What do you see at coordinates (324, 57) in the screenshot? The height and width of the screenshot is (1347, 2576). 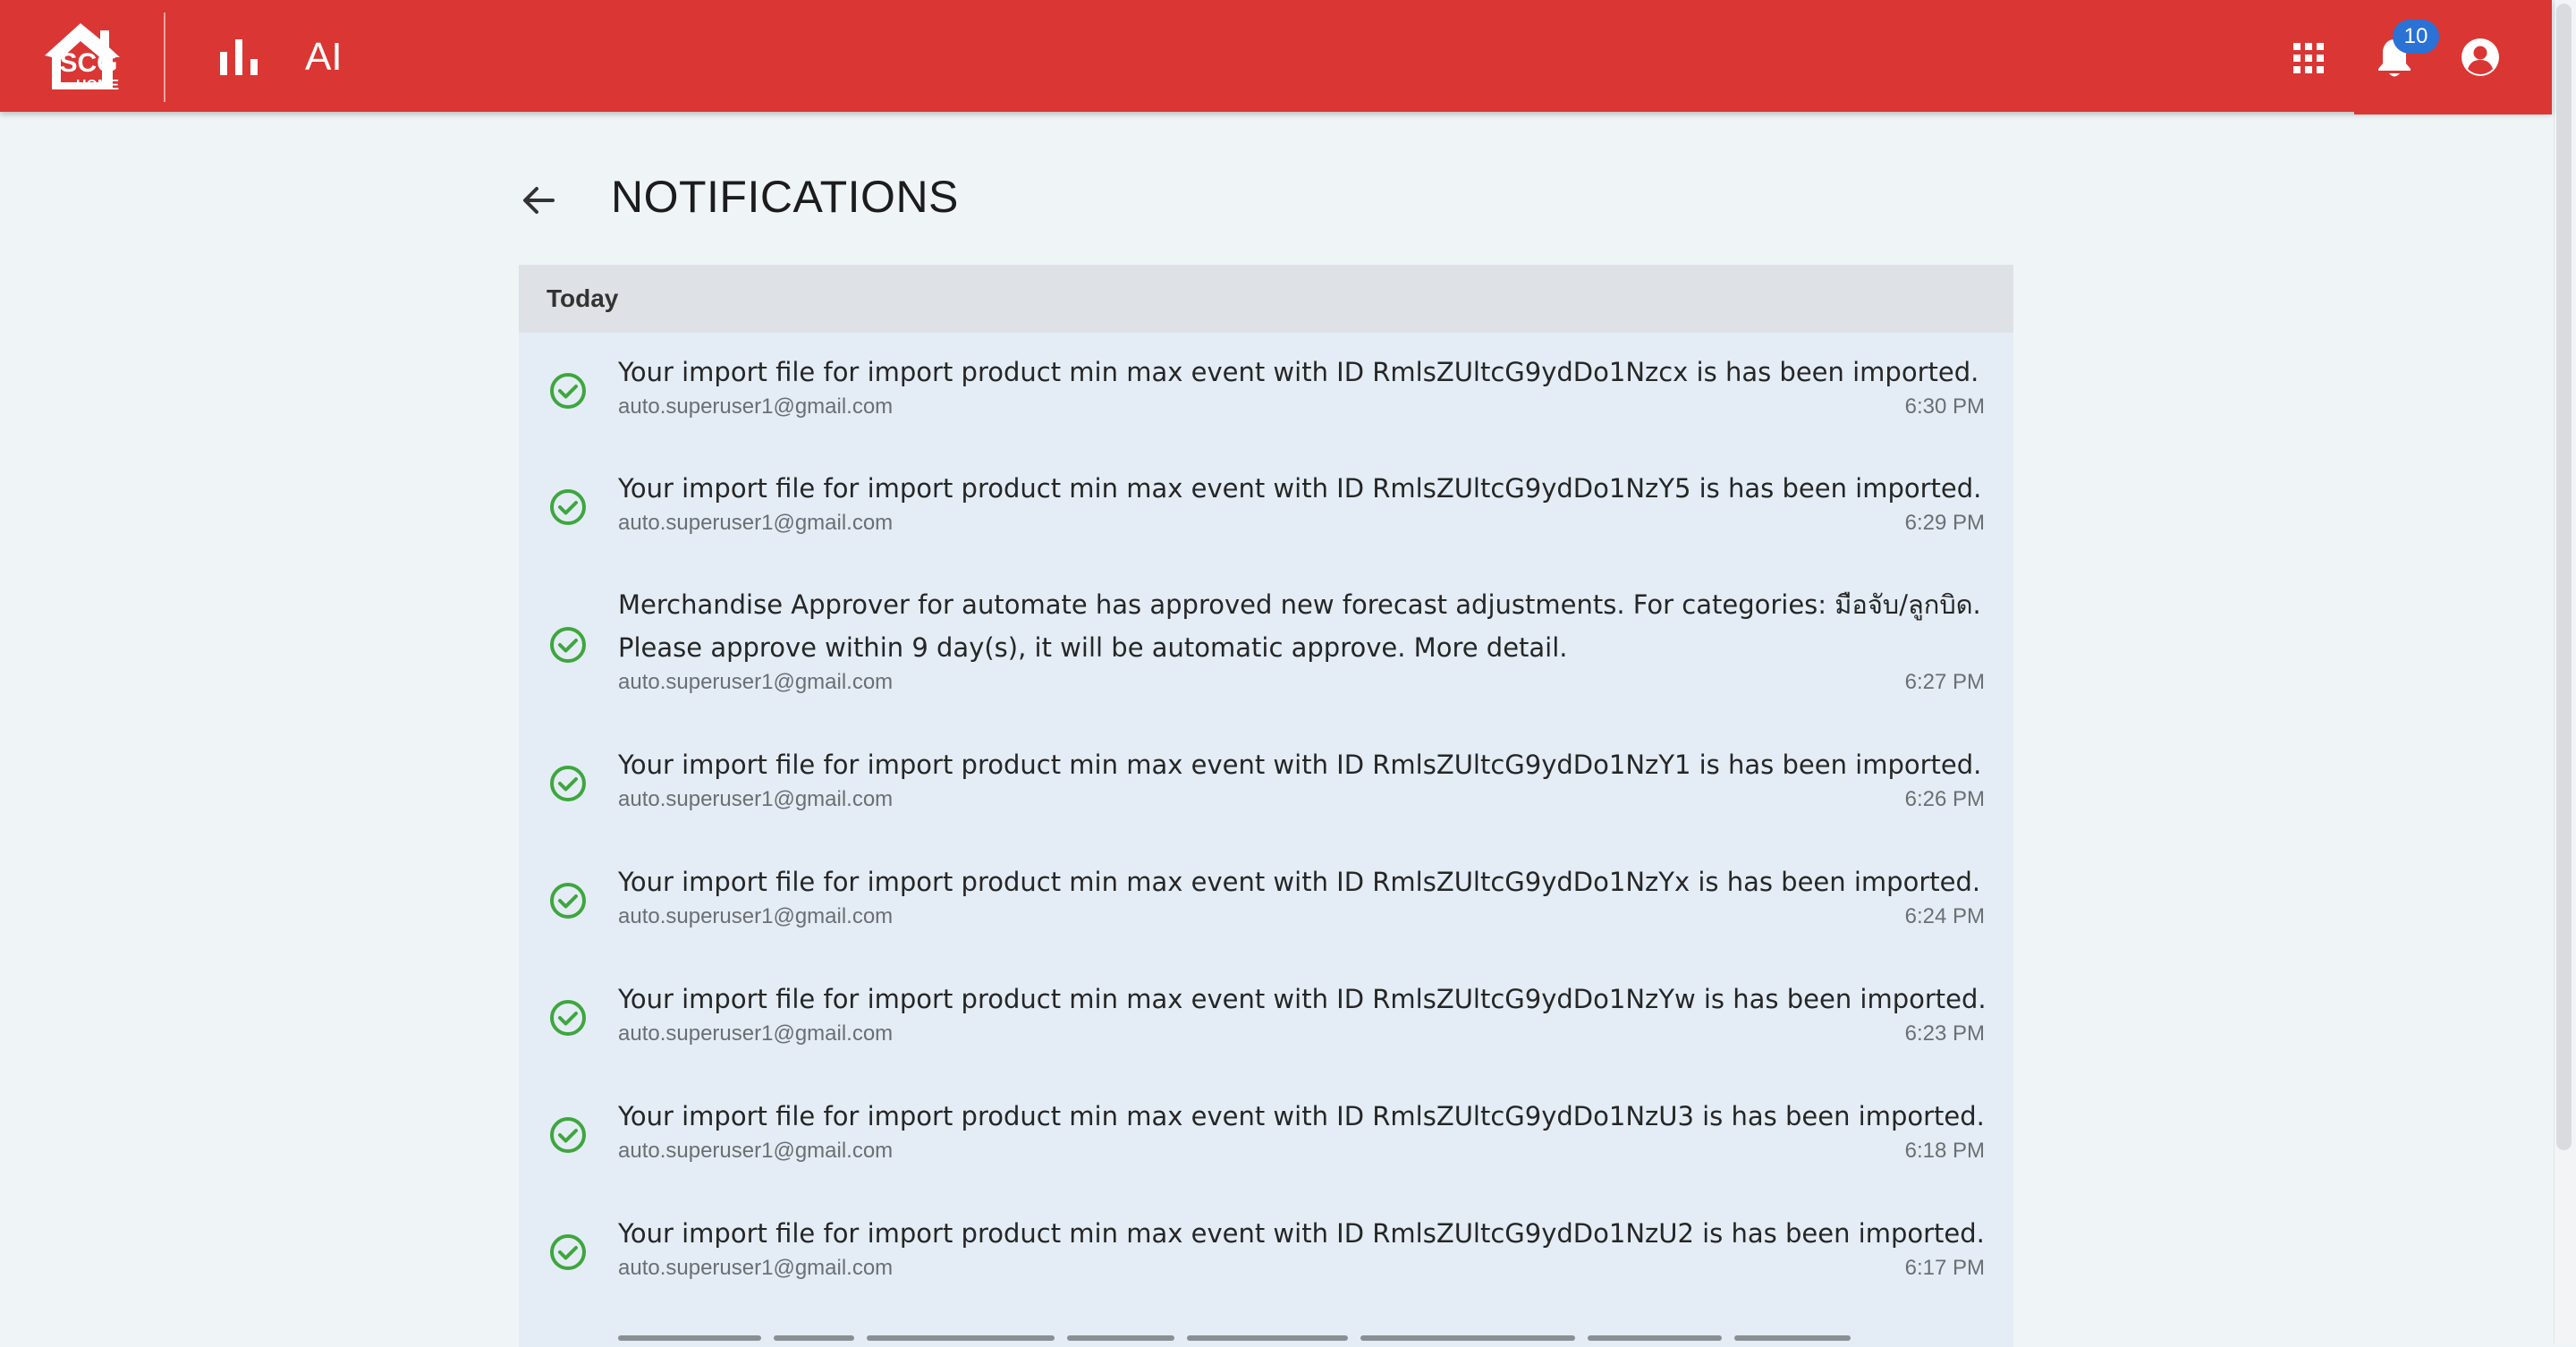 I see `app-title: AI` at bounding box center [324, 57].